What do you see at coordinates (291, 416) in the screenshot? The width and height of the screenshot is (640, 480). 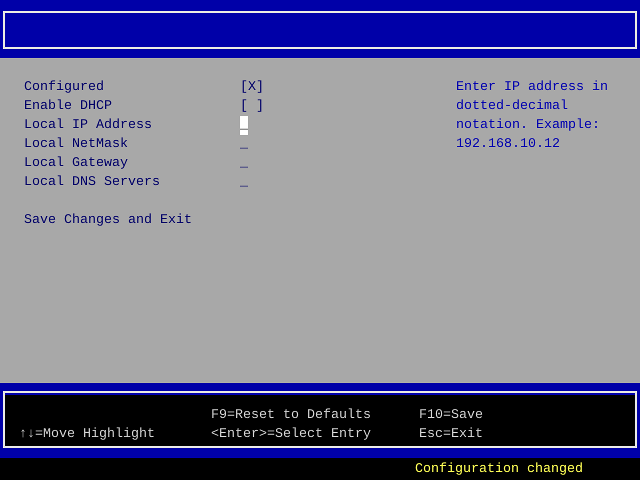 I see `key-hint: F9=Reset to Defaults` at bounding box center [291, 416].